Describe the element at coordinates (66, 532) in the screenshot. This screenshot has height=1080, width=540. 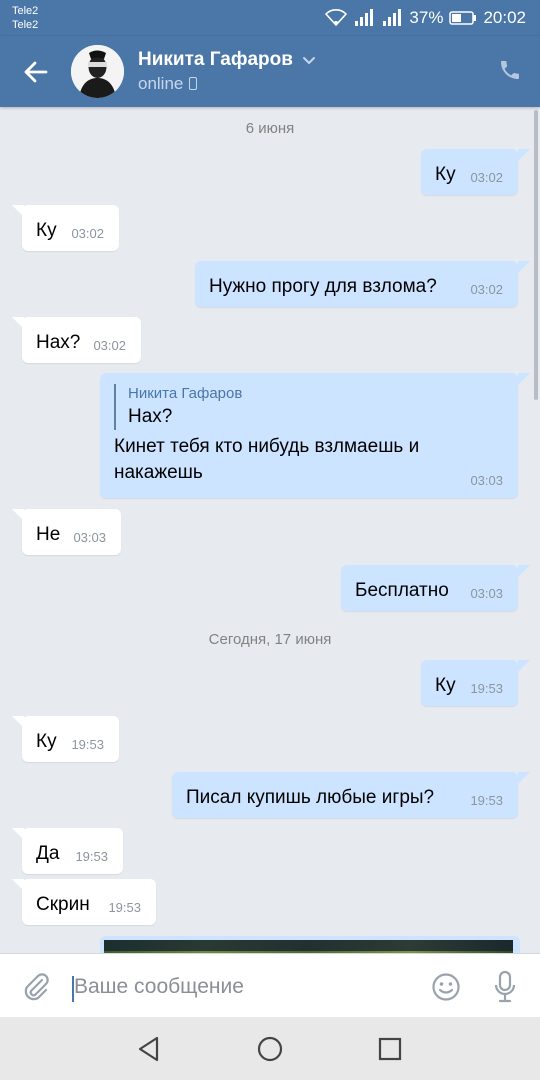
I see `message-incoming: Не 03:03` at that location.